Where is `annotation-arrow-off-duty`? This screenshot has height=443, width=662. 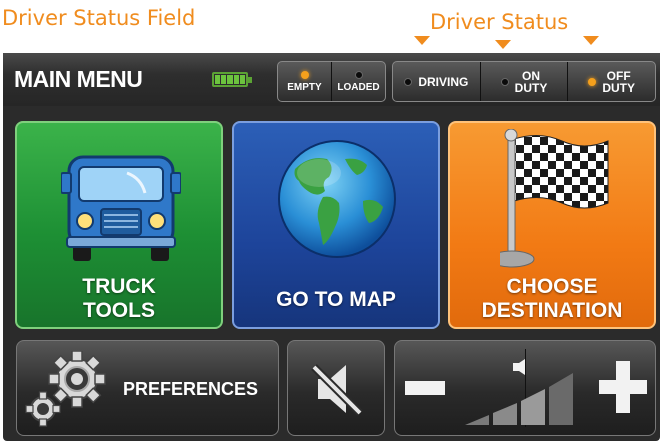 annotation-arrow-off-duty is located at coordinates (591, 40).